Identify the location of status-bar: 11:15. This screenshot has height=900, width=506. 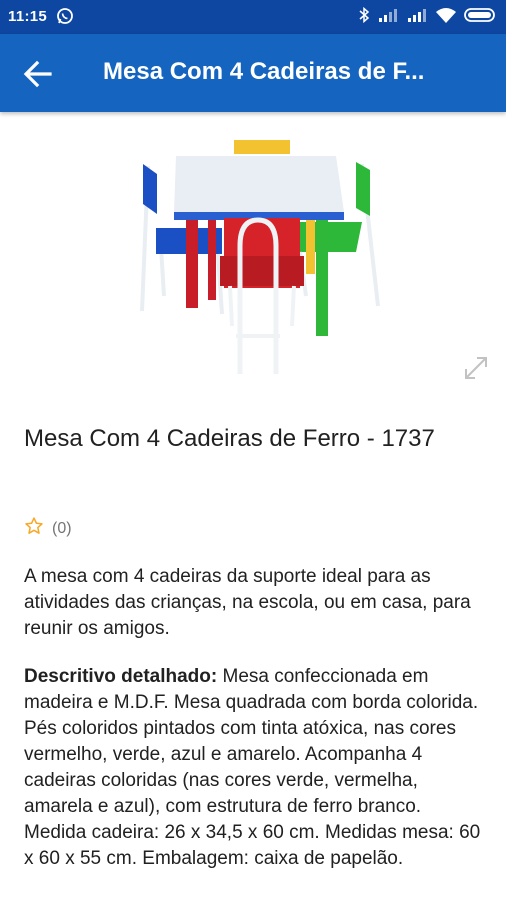
(253, 17).